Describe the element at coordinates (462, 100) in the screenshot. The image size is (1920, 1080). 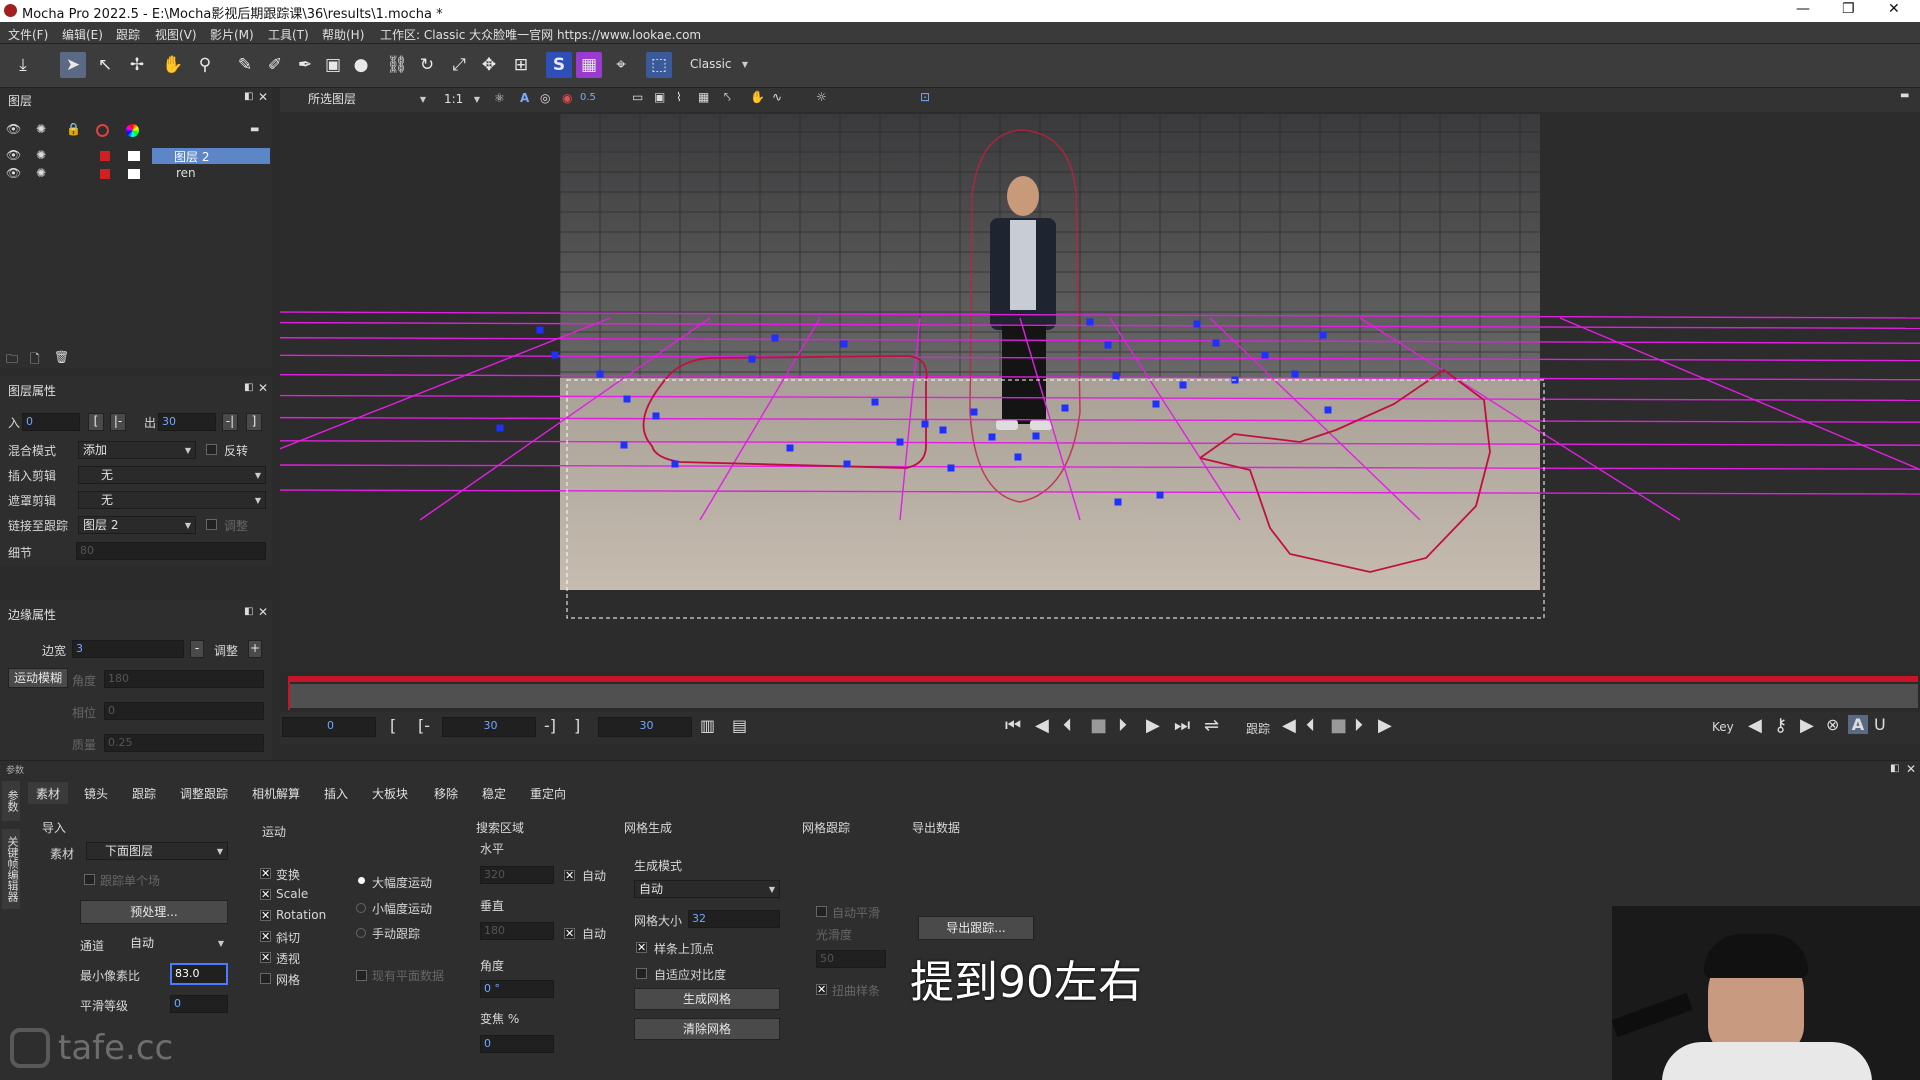
I see `zoom-select: 1:1` at that location.